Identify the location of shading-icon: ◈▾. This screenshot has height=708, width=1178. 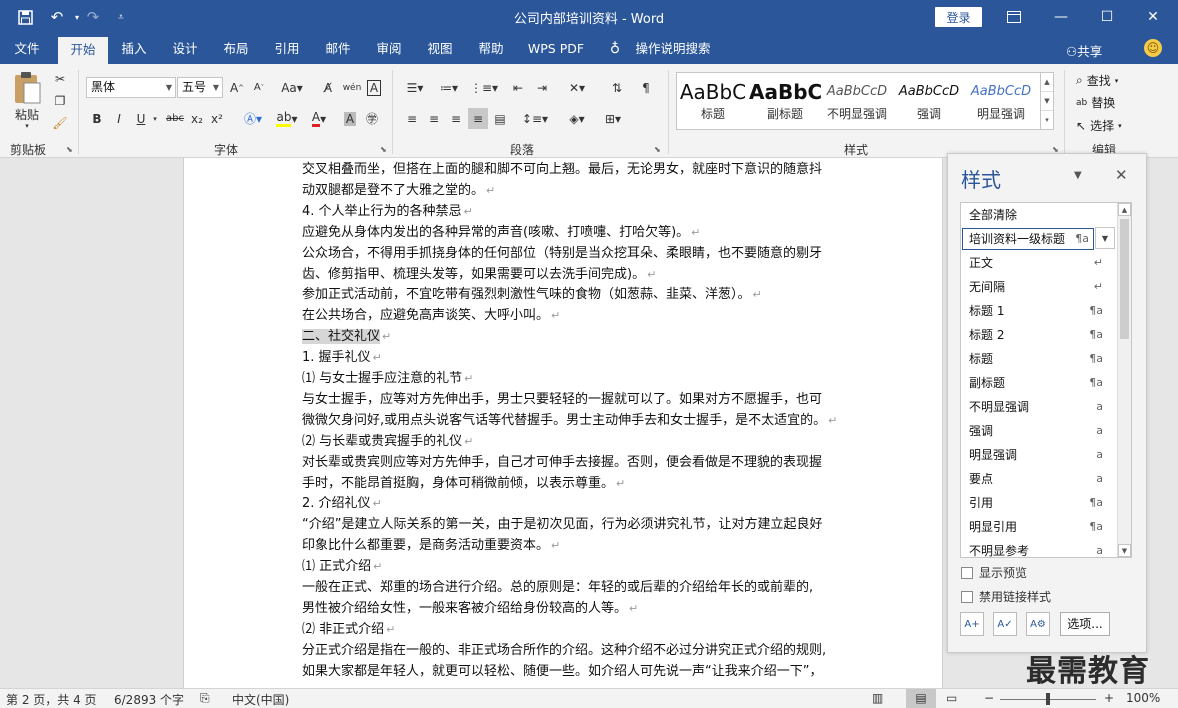
(577, 118).